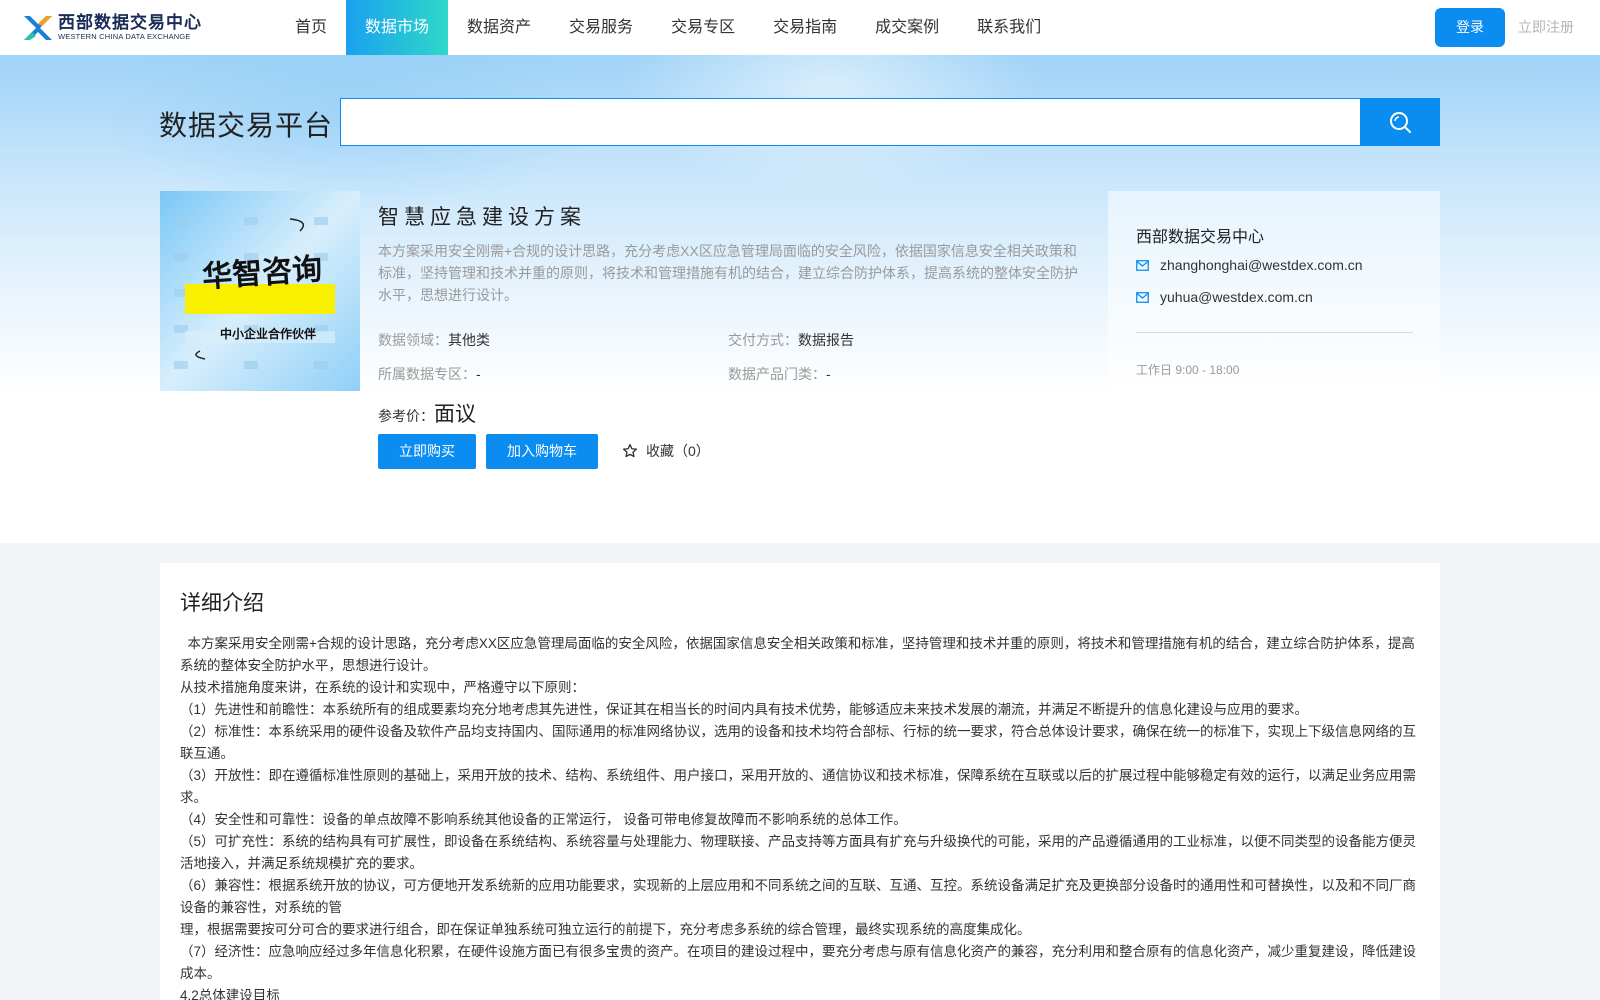  What do you see at coordinates (828, 374) in the screenshot?
I see `meta-category-value: -` at bounding box center [828, 374].